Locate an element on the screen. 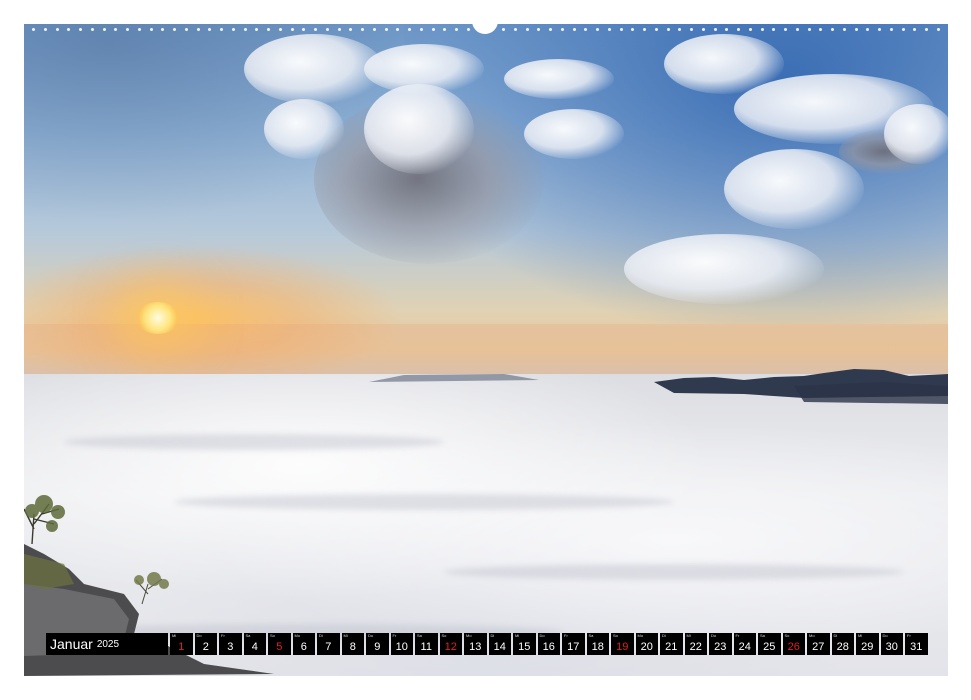 This screenshot has width=971, height=700. day-number: 8 is located at coordinates (352, 647).